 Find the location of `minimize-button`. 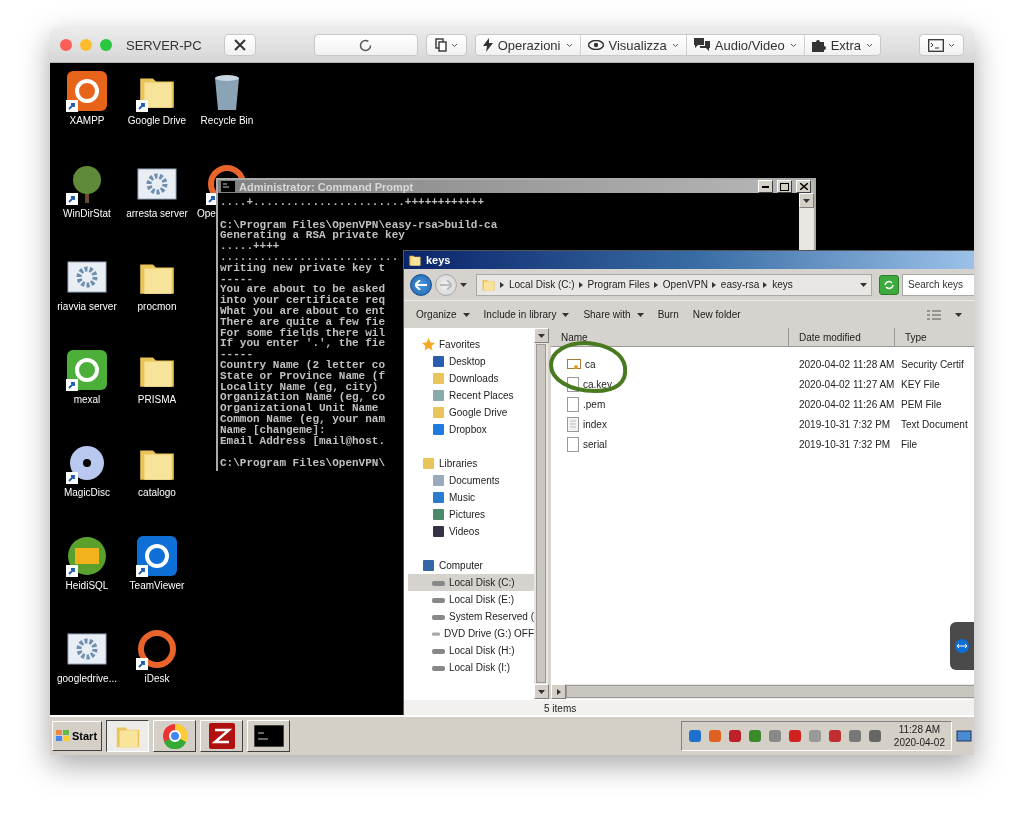

minimize-button is located at coordinates (765, 186).